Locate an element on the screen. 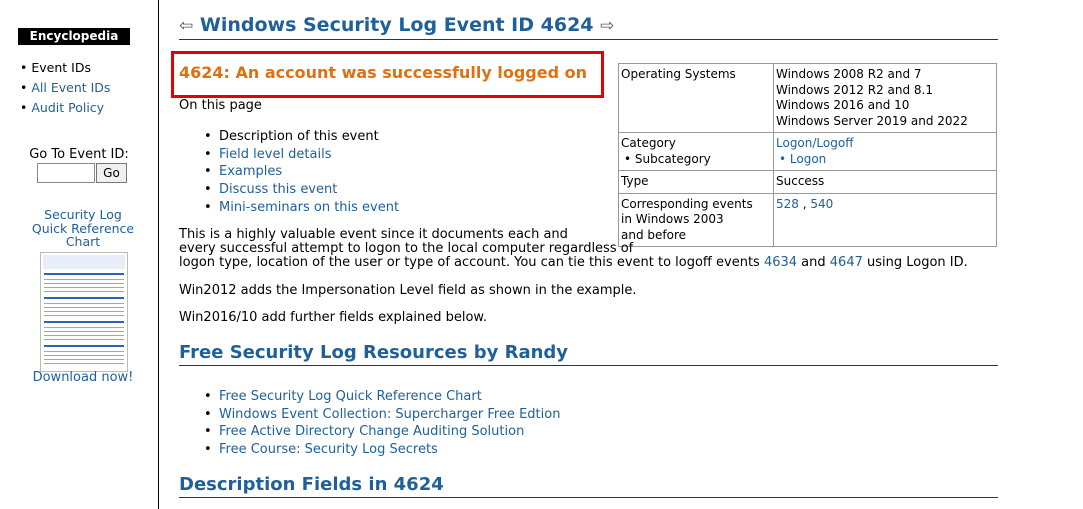  toc-item-examples: Examples is located at coordinates (301, 172).